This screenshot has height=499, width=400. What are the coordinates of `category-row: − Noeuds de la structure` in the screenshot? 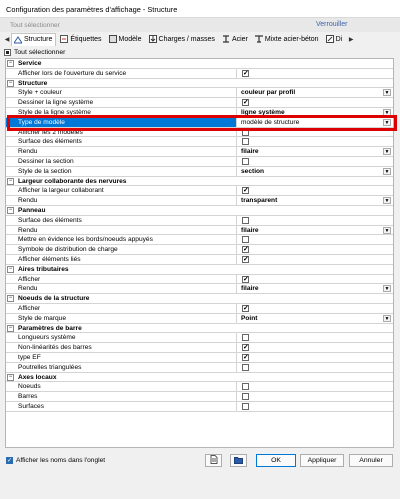 It's located at (199, 299).